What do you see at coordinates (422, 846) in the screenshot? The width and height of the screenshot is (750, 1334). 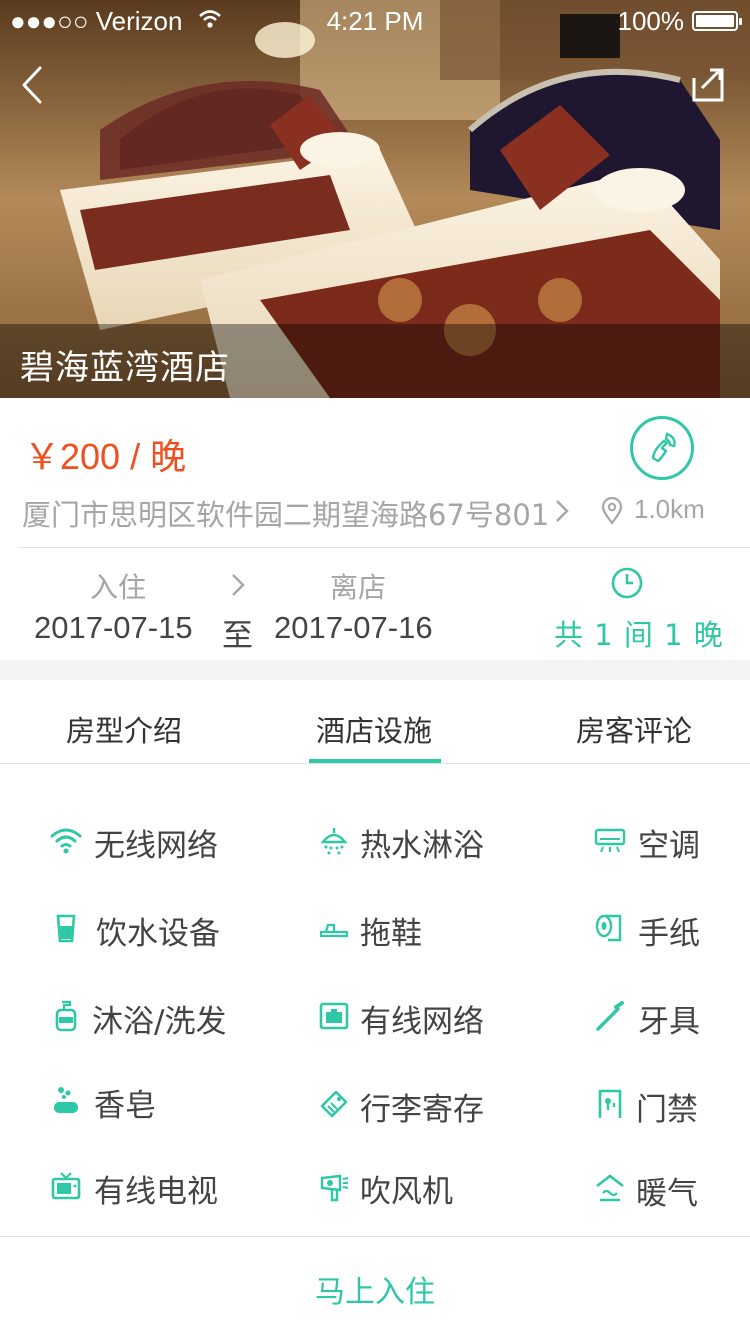 I see `amenity-label: 热水淋浴` at bounding box center [422, 846].